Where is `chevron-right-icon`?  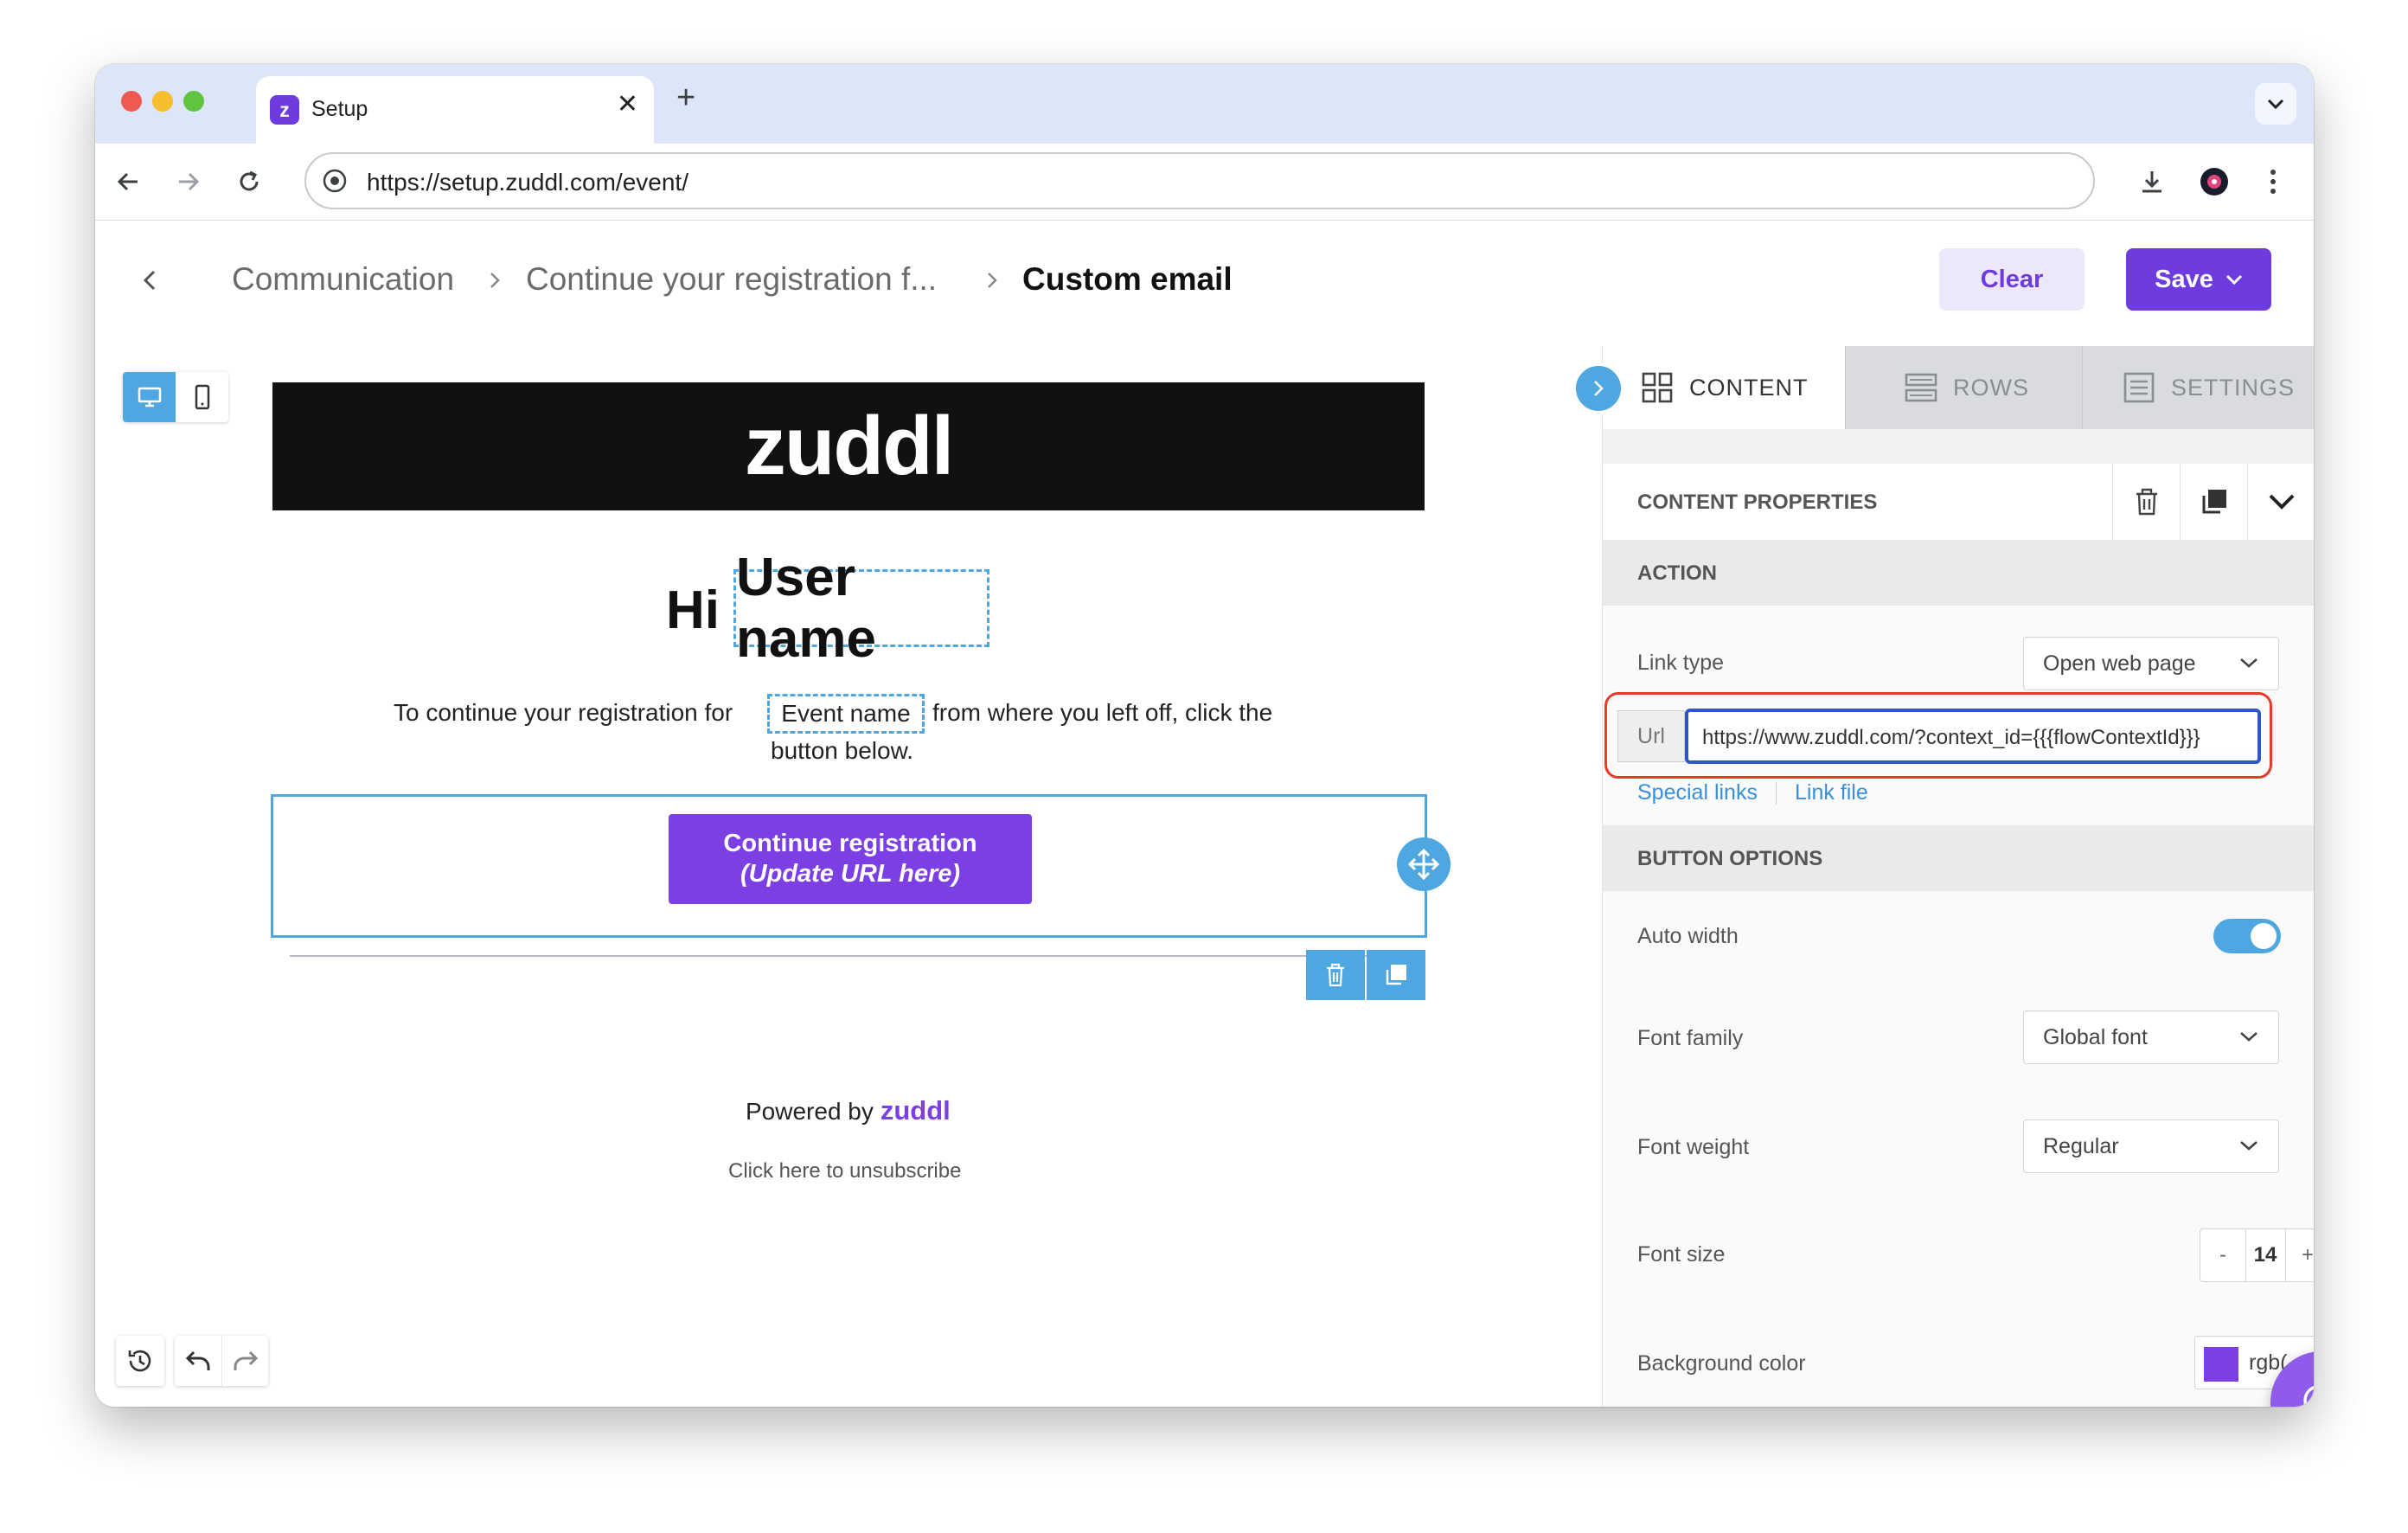 chevron-right-icon is located at coordinates (993, 280).